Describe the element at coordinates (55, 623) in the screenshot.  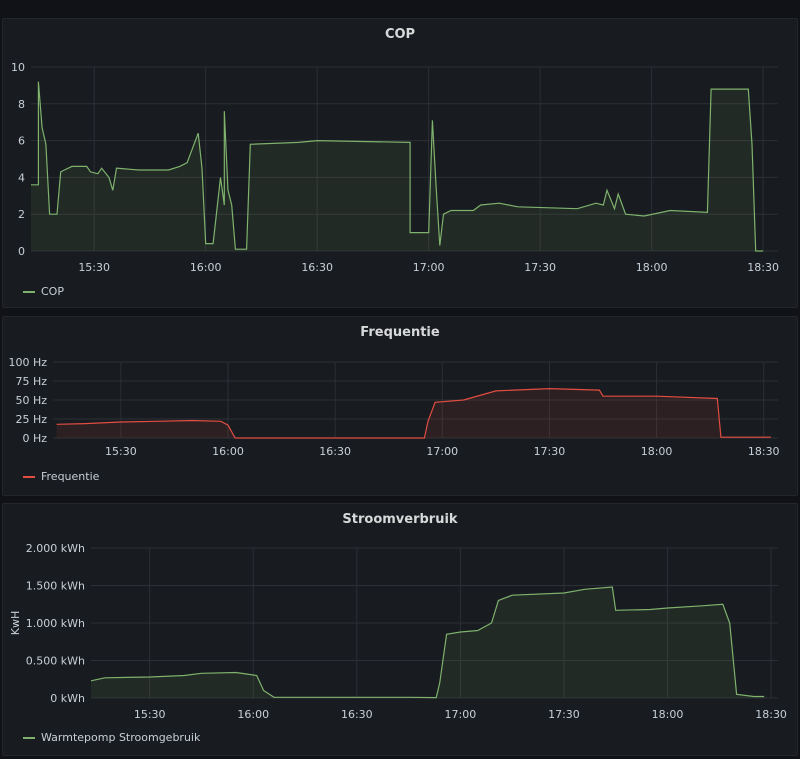
I see `y-tick-label: 1.000 kWh` at that location.